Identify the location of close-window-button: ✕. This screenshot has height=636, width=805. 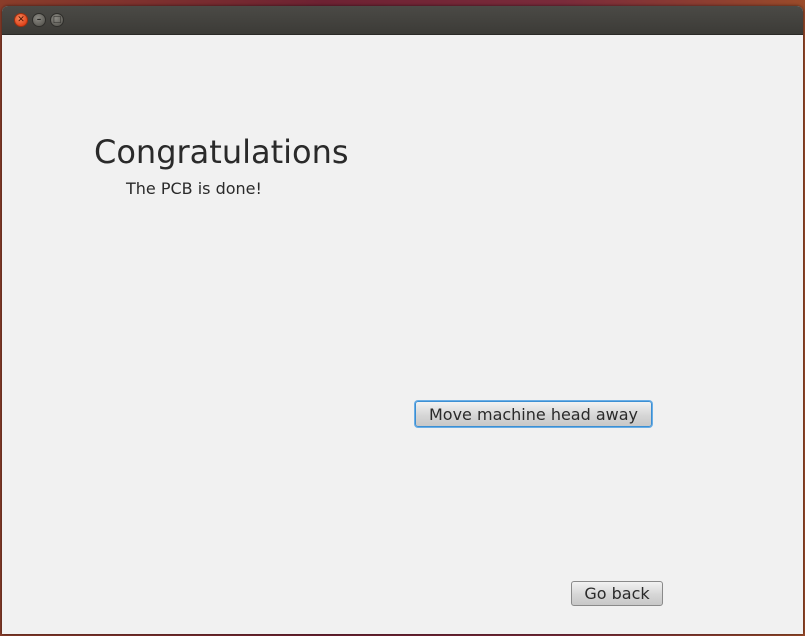
(21, 20).